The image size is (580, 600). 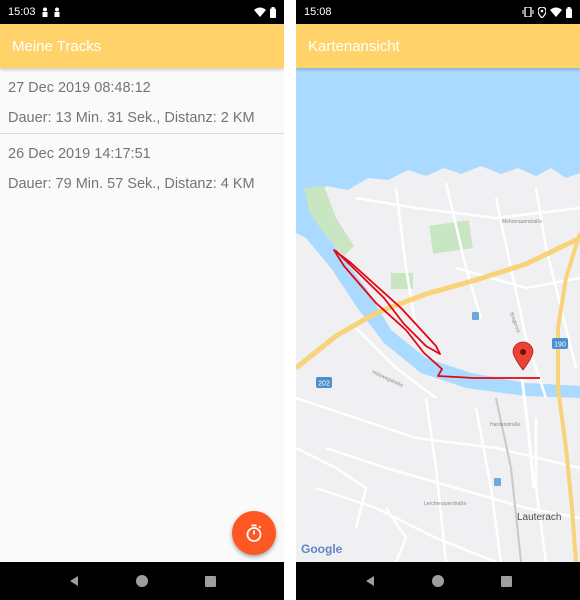 I want to click on map-street-label: Mehrerauerstraße, so click(x=522, y=222).